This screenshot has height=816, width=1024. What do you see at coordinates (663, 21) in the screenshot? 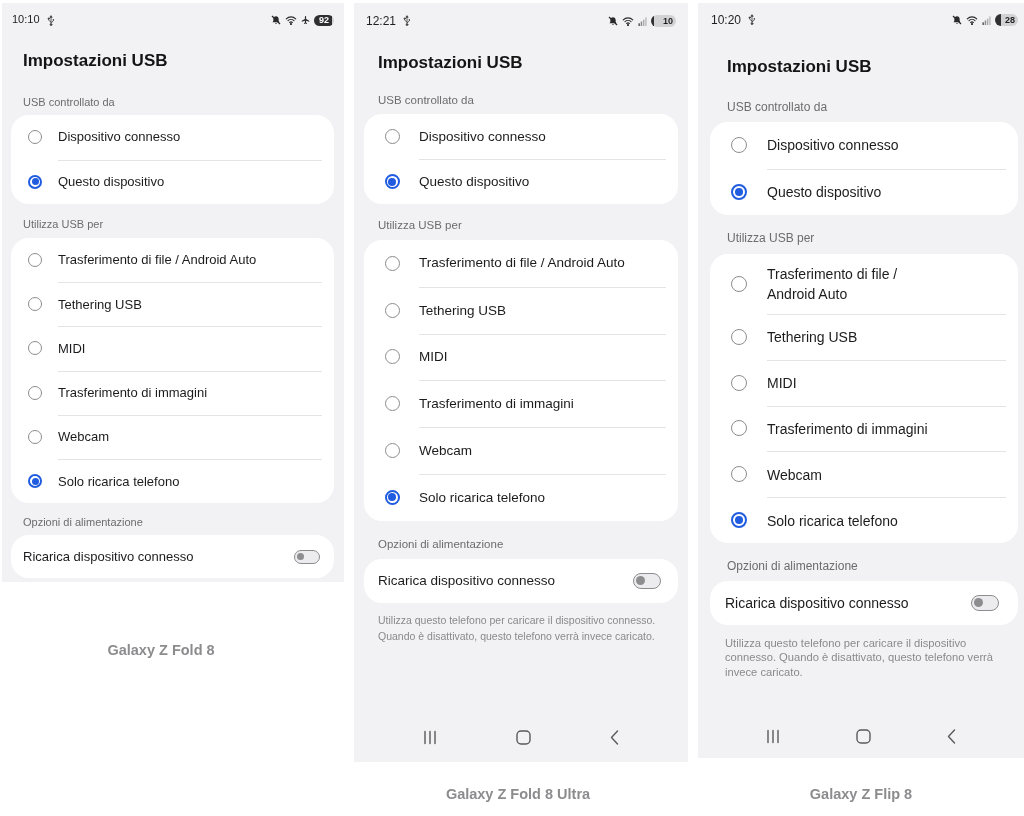
I see `battery-indicator: 10` at bounding box center [663, 21].